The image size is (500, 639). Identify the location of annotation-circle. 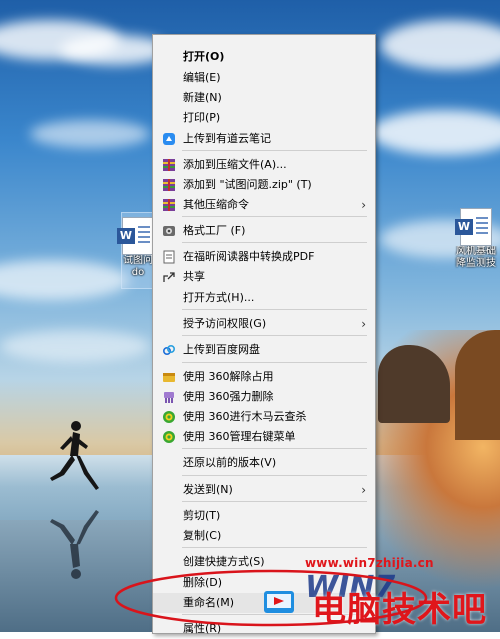
(271, 598).